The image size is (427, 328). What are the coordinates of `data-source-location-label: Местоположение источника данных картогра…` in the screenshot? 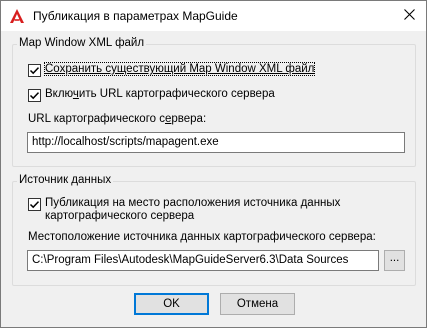 It's located at (202, 237).